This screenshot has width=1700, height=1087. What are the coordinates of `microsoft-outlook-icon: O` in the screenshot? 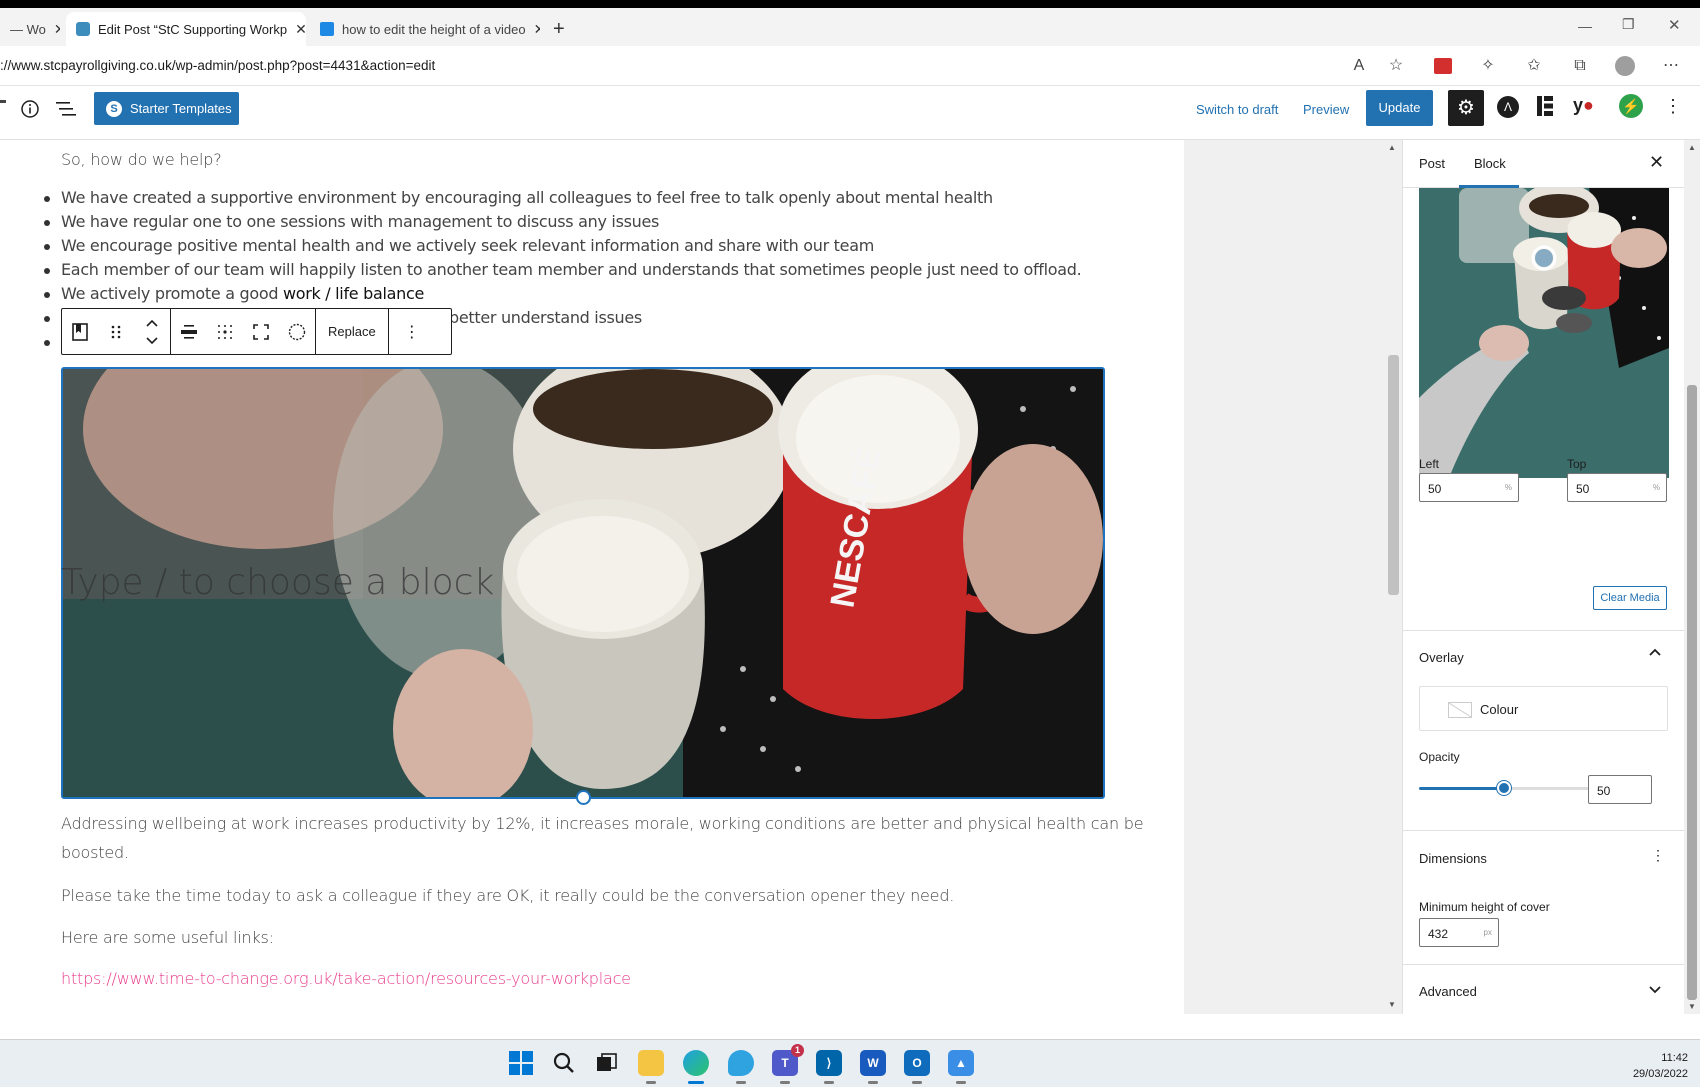 It's located at (917, 1067).